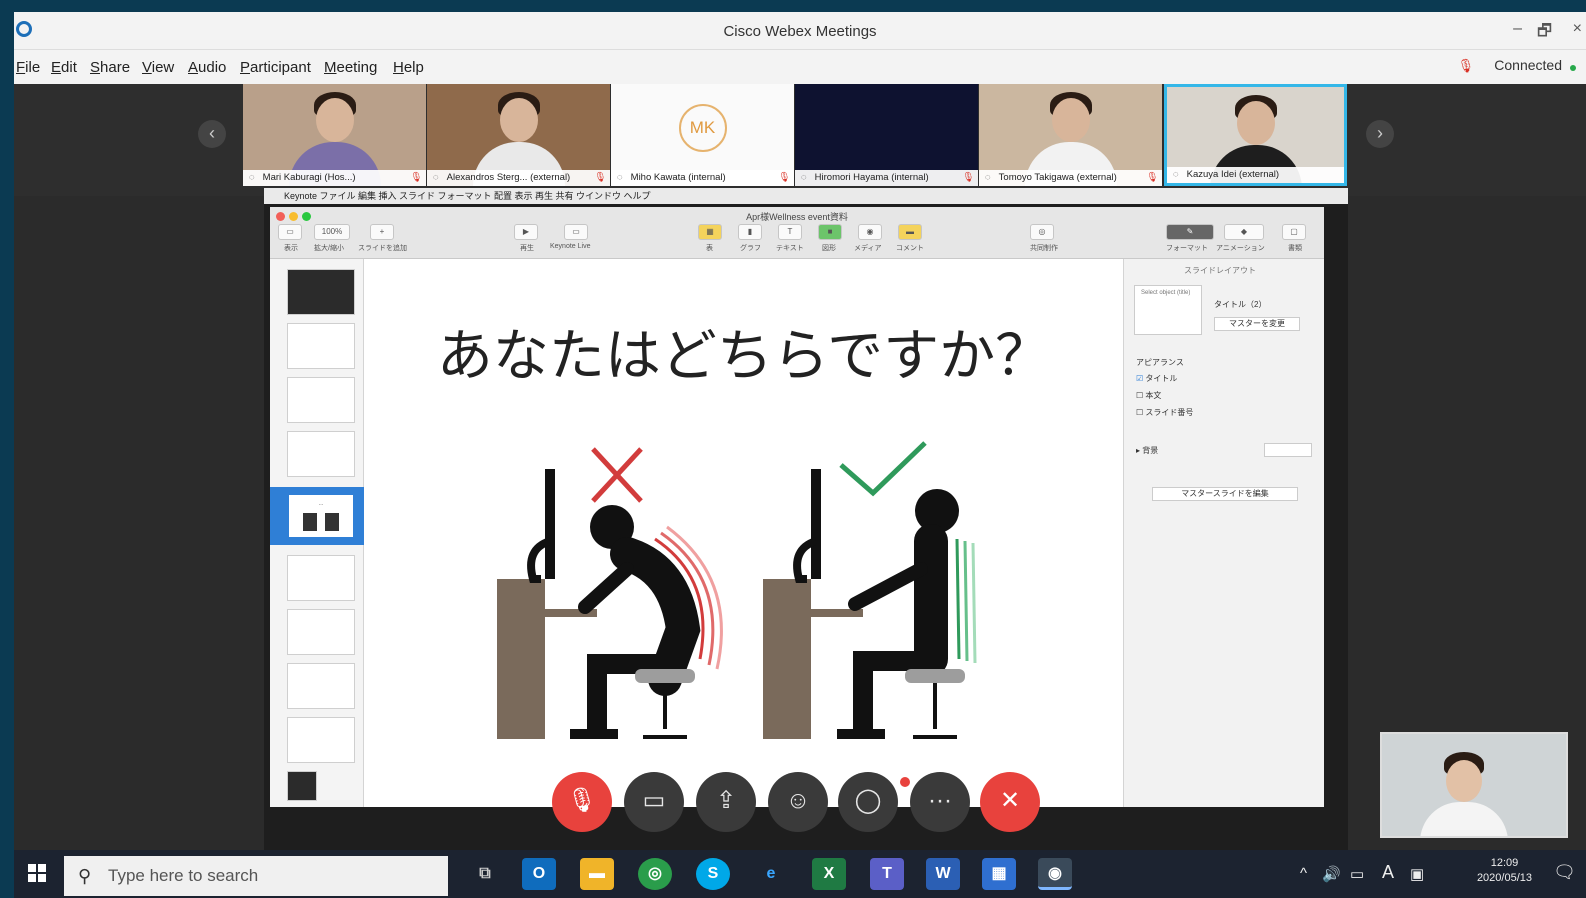 The height and width of the screenshot is (898, 1586). What do you see at coordinates (1388, 872) in the screenshot?
I see `ime-indicator: A` at bounding box center [1388, 872].